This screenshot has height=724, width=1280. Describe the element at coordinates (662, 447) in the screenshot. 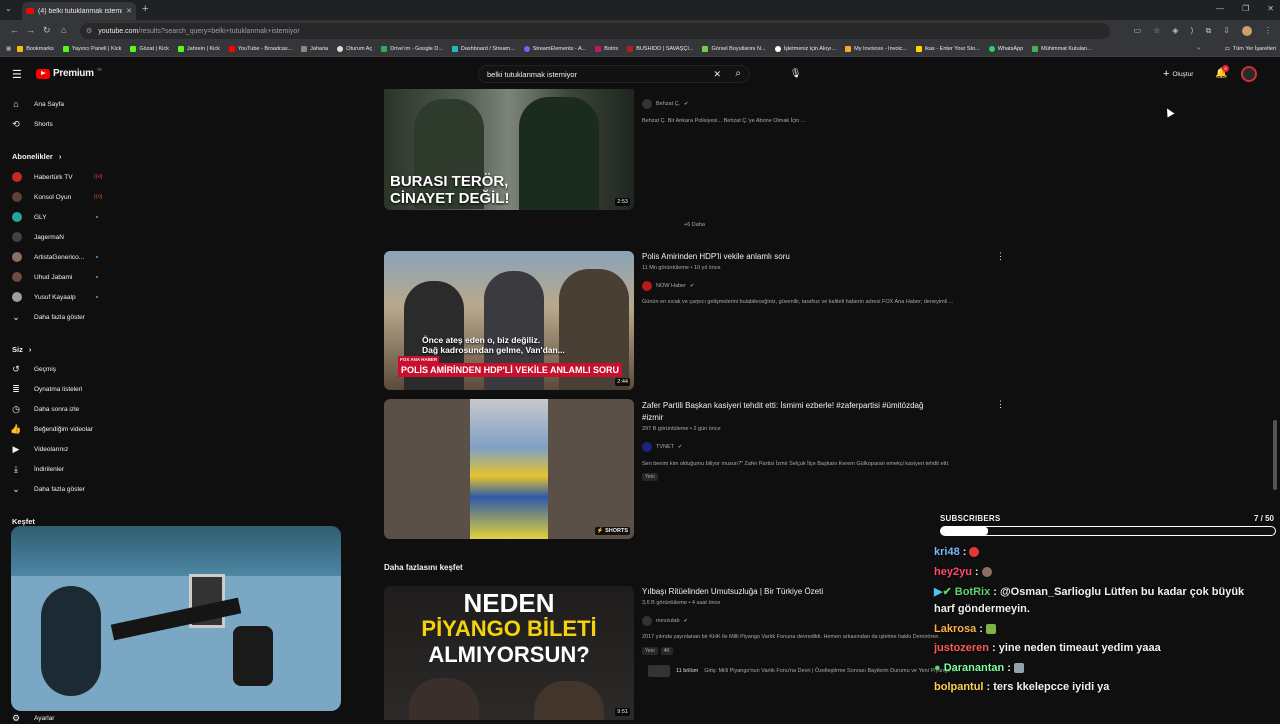

I see `channel-row: TVNET ✔` at that location.